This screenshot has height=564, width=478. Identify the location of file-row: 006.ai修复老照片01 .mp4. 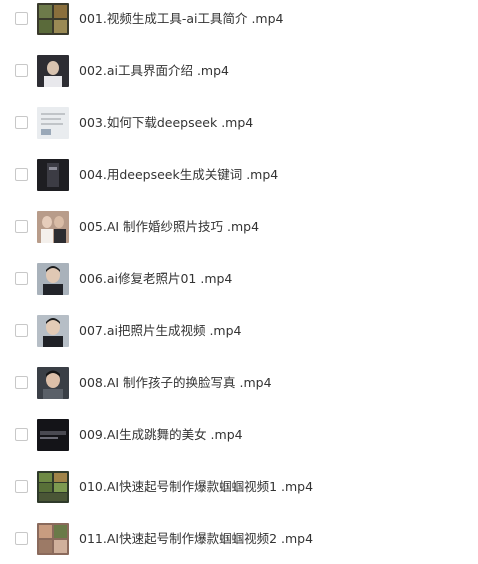
(239, 280).